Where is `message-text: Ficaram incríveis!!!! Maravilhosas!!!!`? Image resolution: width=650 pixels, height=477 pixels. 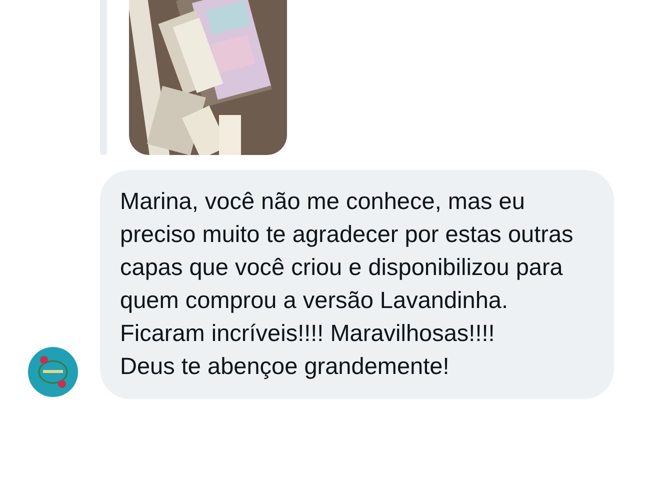
message-text: Ficaram incríveis!!!! Maravilhosas!!!! is located at coordinates (308, 333).